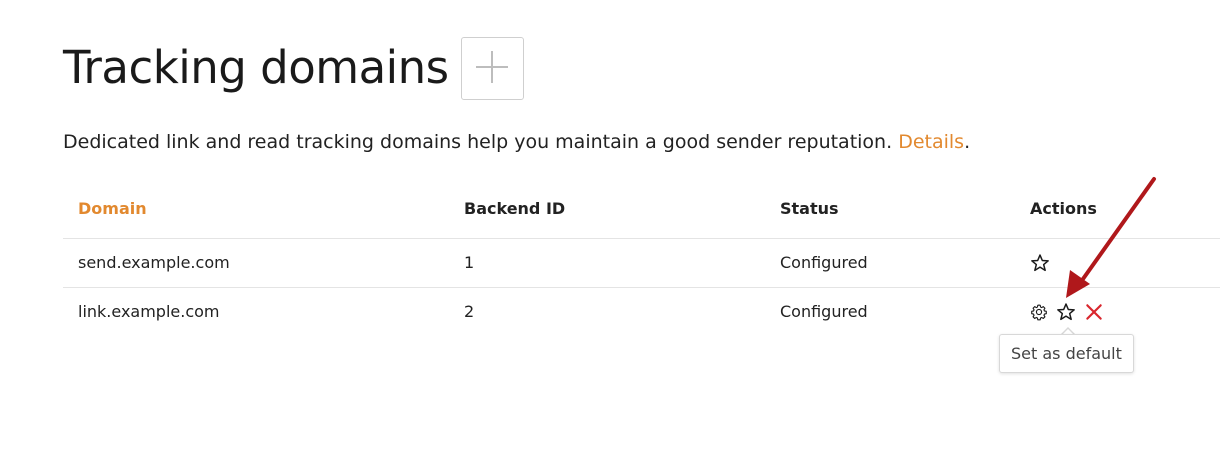  What do you see at coordinates (469, 262) in the screenshot?
I see `backend-id-cell: 1` at bounding box center [469, 262].